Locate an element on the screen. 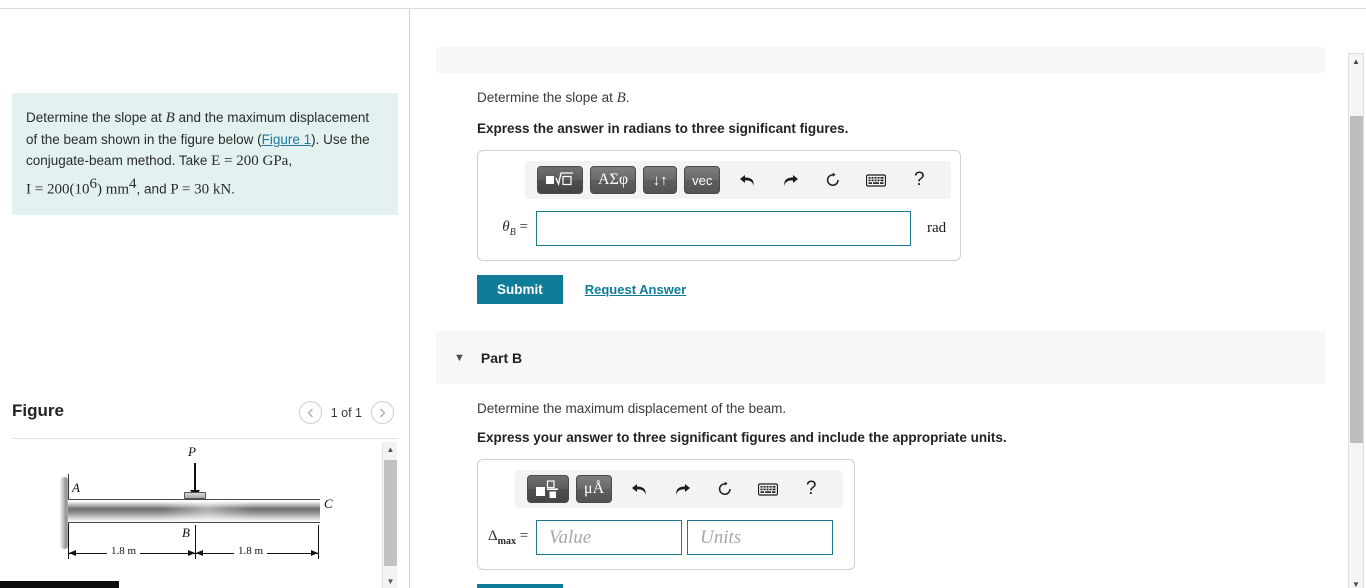 The width and height of the screenshot is (1366, 588). part-a-unit-suffix: rad is located at coordinates (937, 228).